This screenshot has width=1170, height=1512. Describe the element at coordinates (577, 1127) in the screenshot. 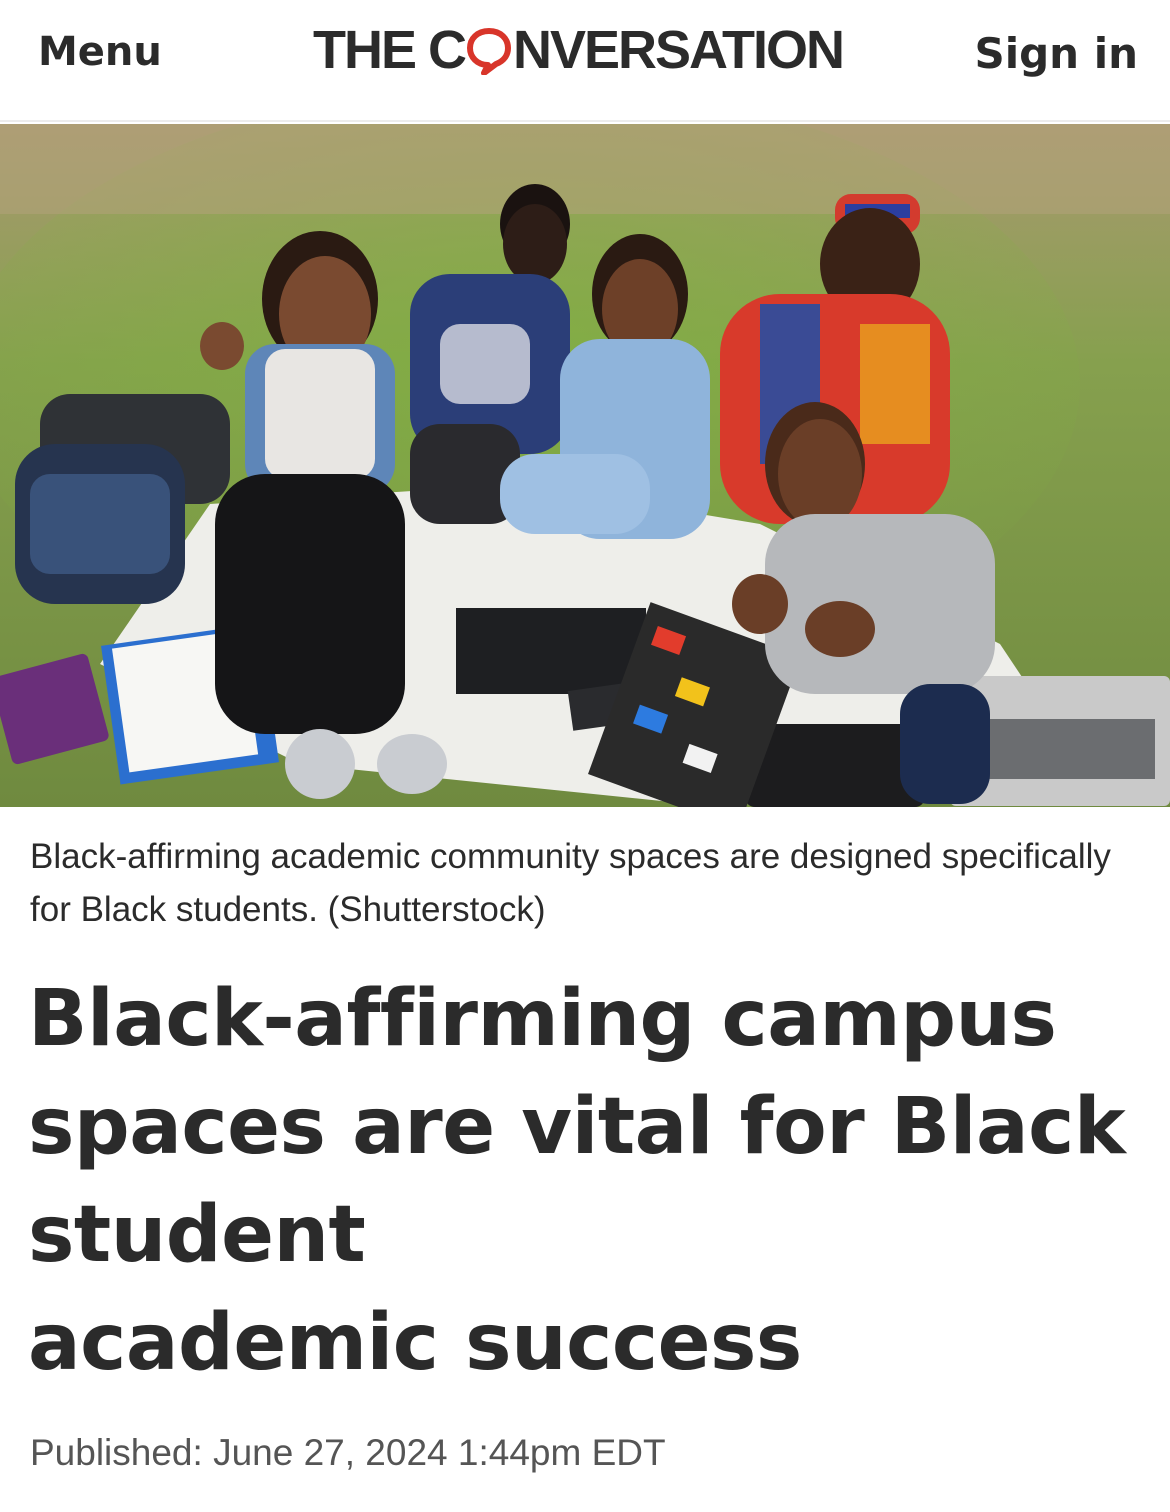

I see `headline-line: spaces are vital for Black` at that location.